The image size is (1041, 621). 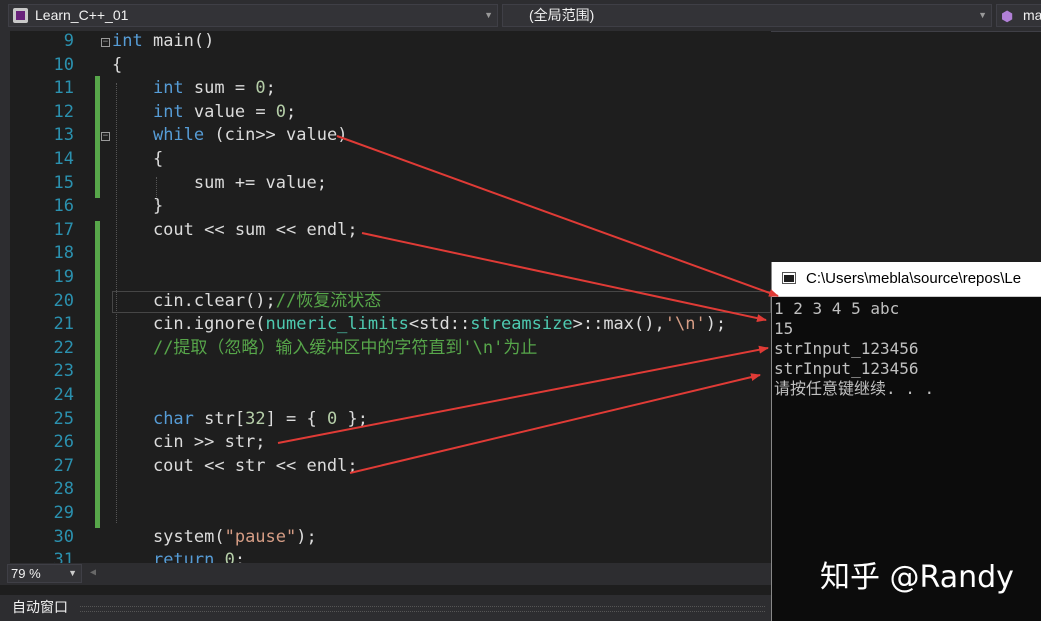 What do you see at coordinates (385, 396) in the screenshot?
I see `code-line: 24` at bounding box center [385, 396].